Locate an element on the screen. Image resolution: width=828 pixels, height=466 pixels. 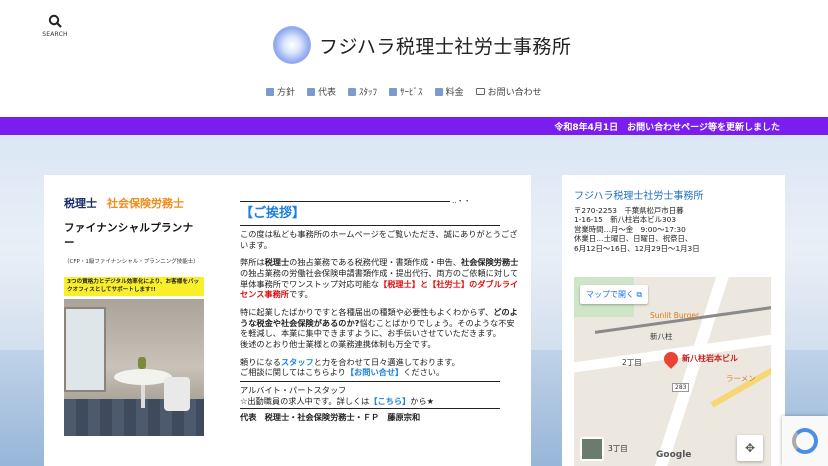
nav-item-label: ｻｰﾋﾞｽ is located at coordinates (411, 93).